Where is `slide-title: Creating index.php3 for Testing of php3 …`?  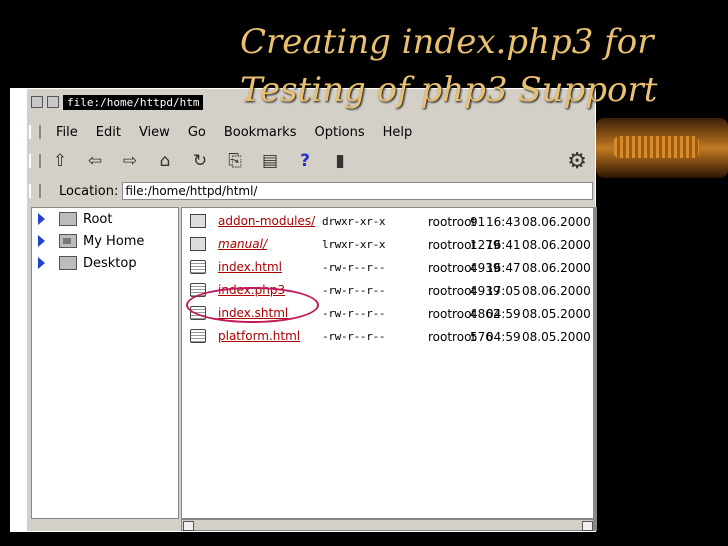 slide-title: Creating index.php3 for Testing of php3 … is located at coordinates (480, 66).